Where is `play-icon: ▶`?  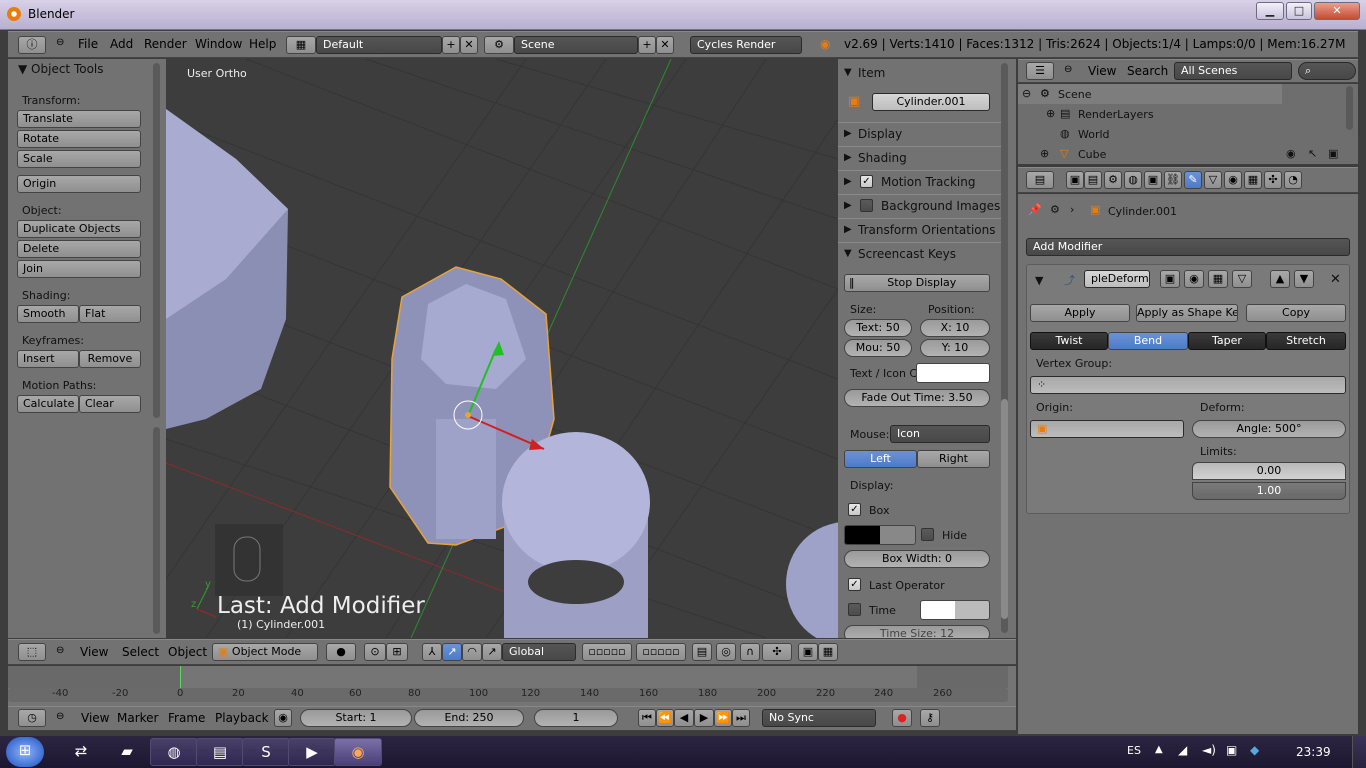 play-icon: ▶ is located at coordinates (704, 718).